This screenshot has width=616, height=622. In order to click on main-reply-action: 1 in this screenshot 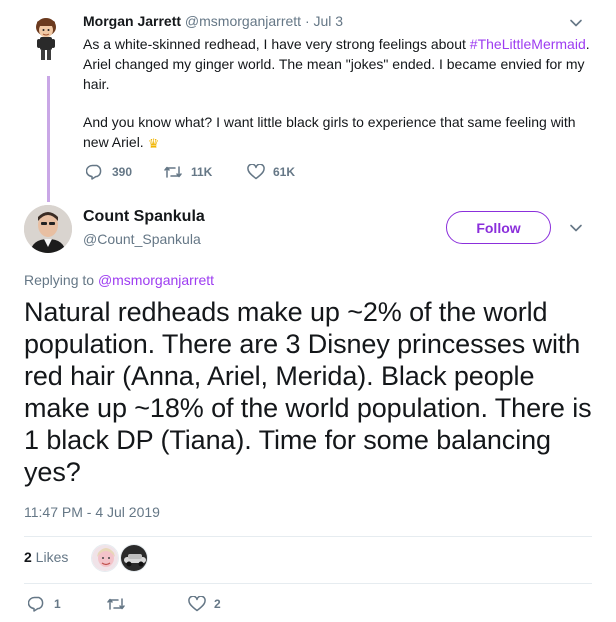, I will do `click(44, 604)`.